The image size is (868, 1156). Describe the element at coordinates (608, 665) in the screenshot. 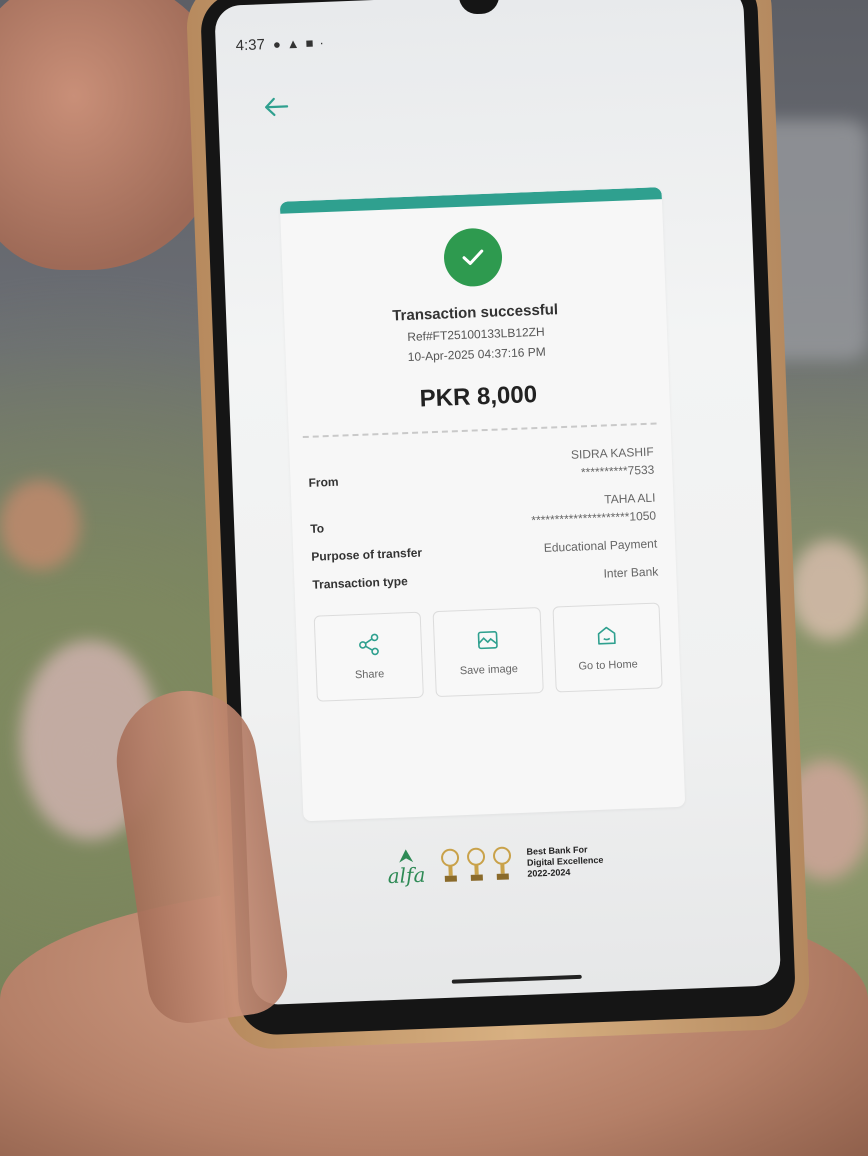

I see `go-to-home-label: Go to Home` at that location.